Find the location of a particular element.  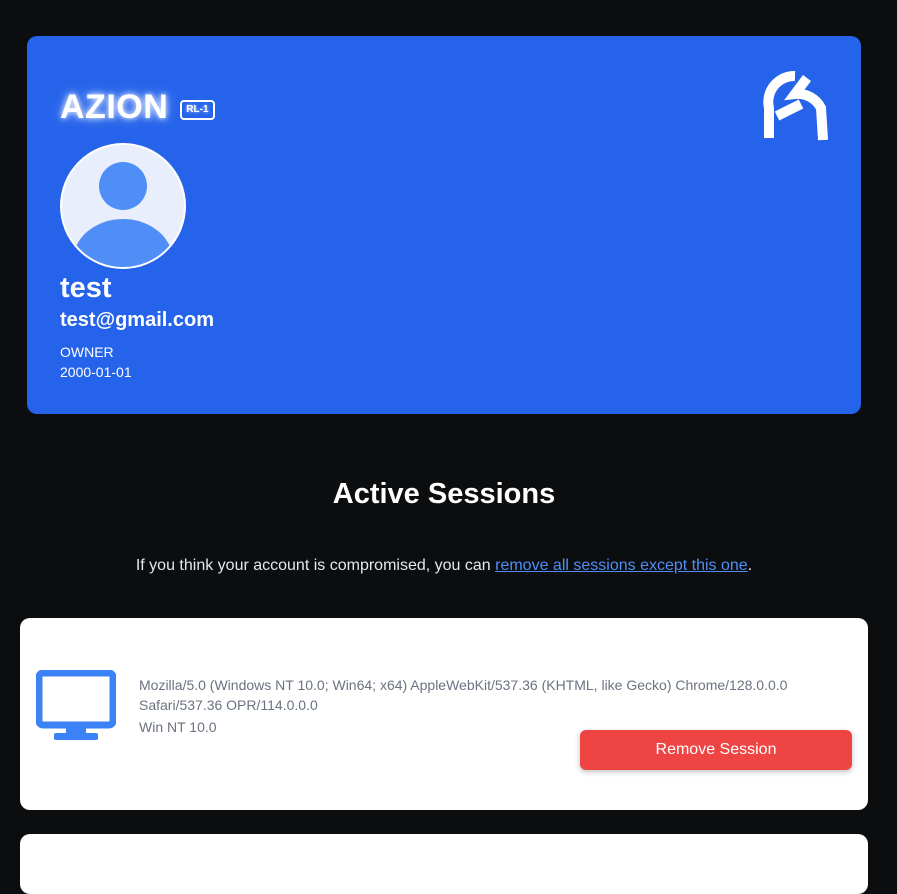

brand-row: AZION RL-1 is located at coordinates (137, 107).